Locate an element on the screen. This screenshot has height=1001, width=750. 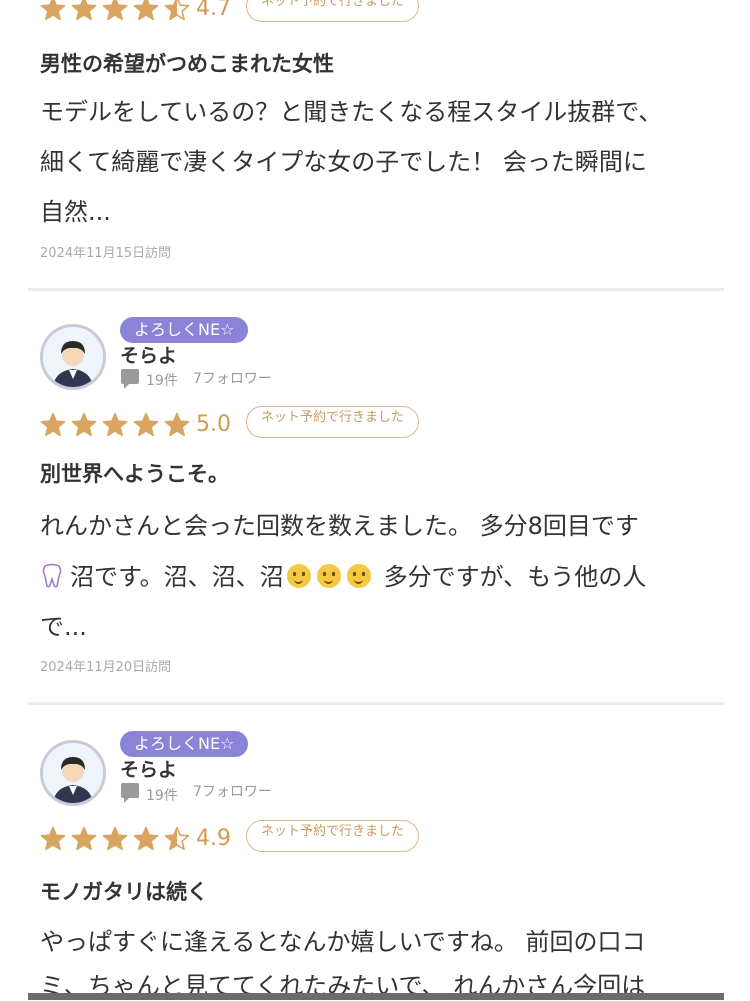
tooth-icon is located at coordinates (52, 576).